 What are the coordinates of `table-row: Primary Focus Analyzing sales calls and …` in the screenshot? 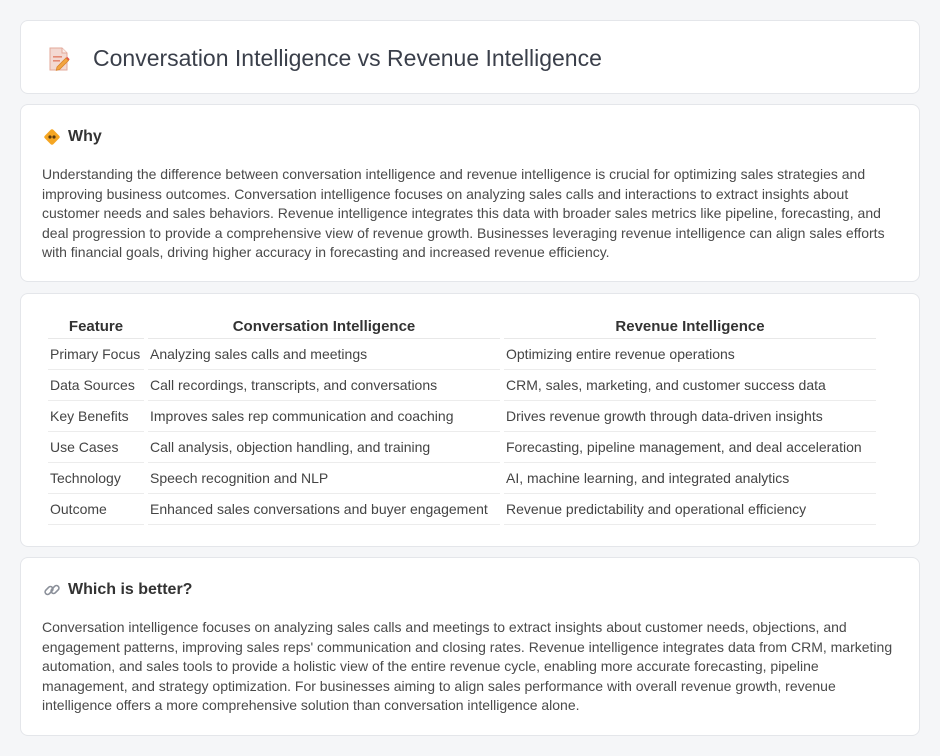 It's located at (462, 354).